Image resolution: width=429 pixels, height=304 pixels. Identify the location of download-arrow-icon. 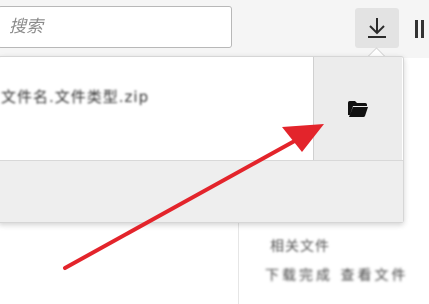
(377, 28).